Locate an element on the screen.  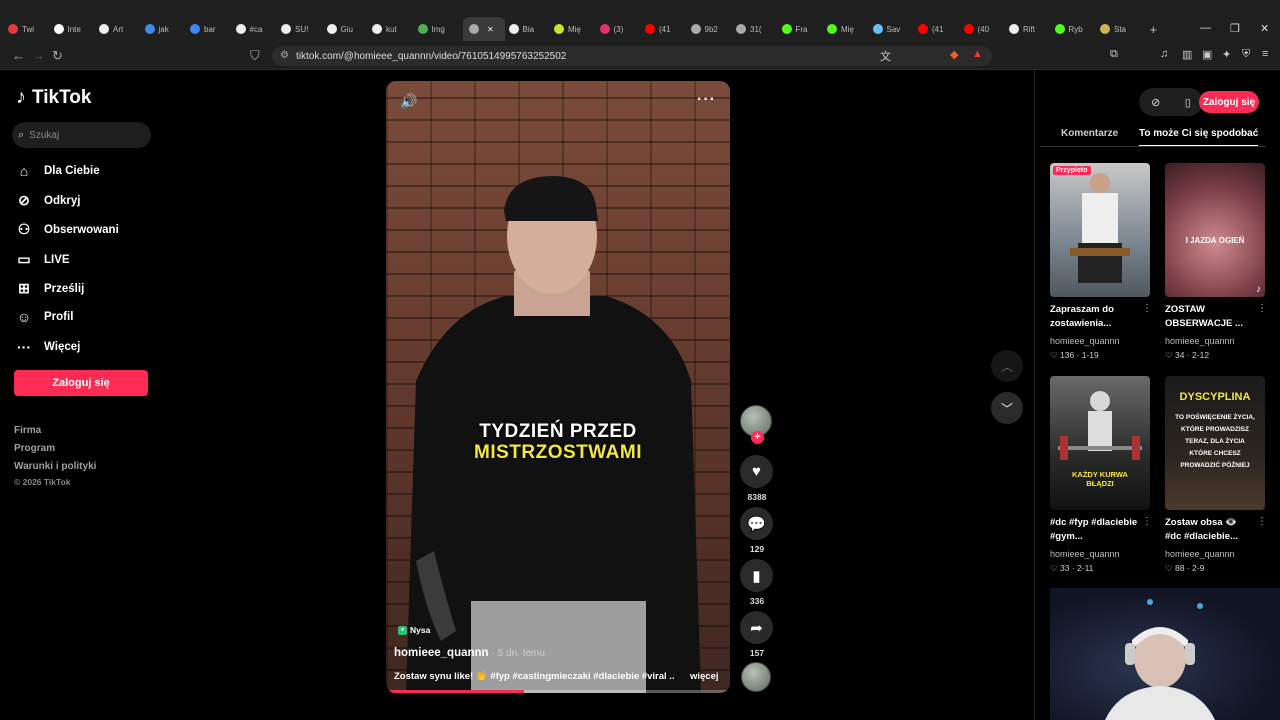
like-button: ♥ is located at coordinates (756, 471).